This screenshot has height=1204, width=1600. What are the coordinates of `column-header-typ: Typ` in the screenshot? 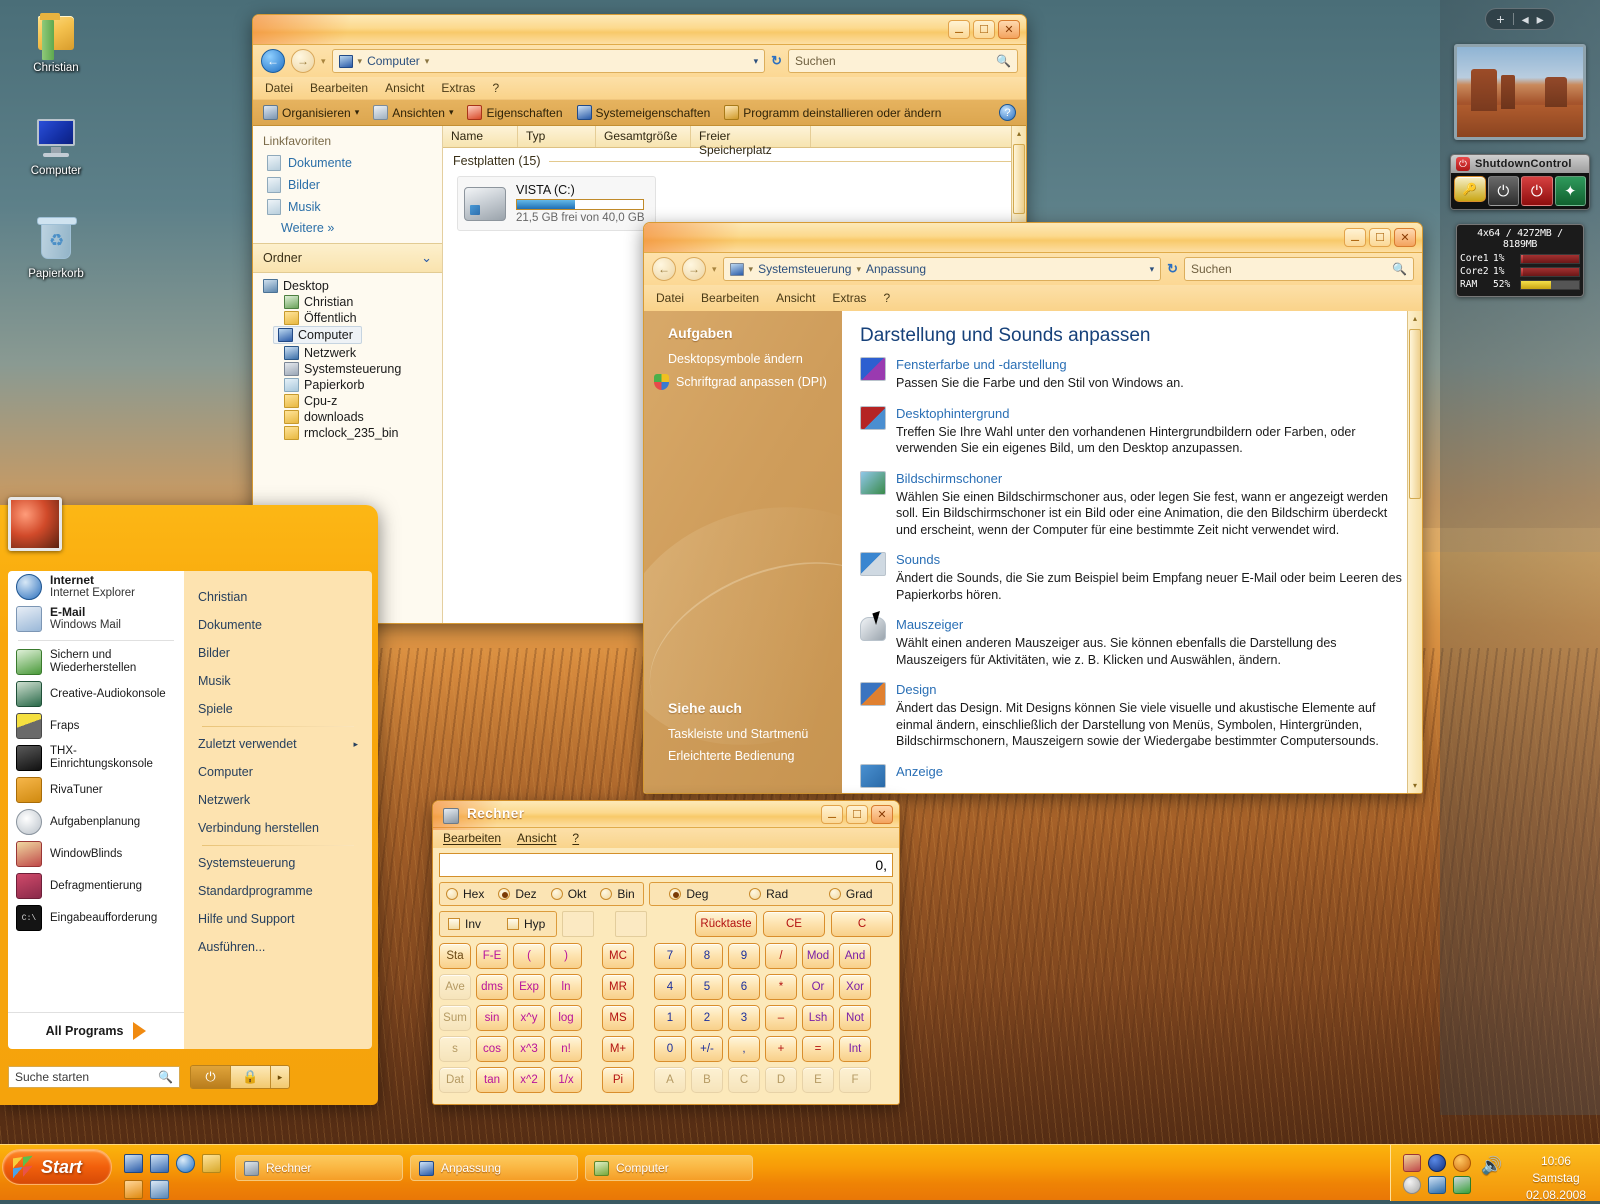 It's located at (557, 136).